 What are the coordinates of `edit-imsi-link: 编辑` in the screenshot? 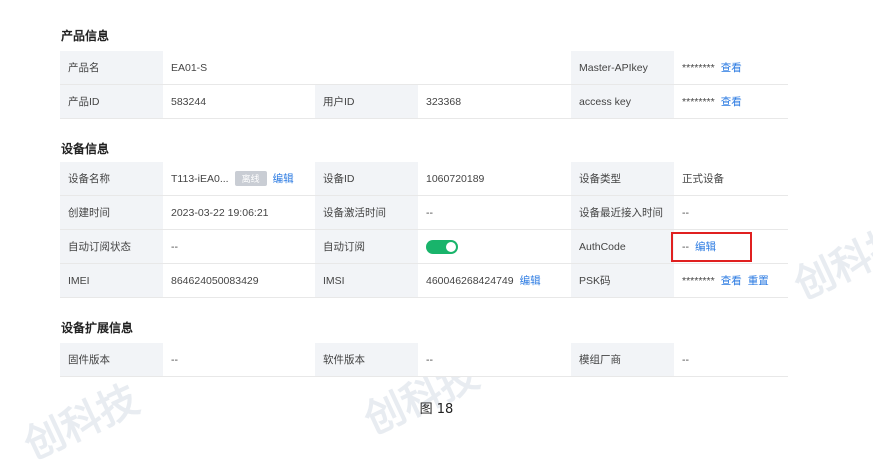 It's located at (530, 281).